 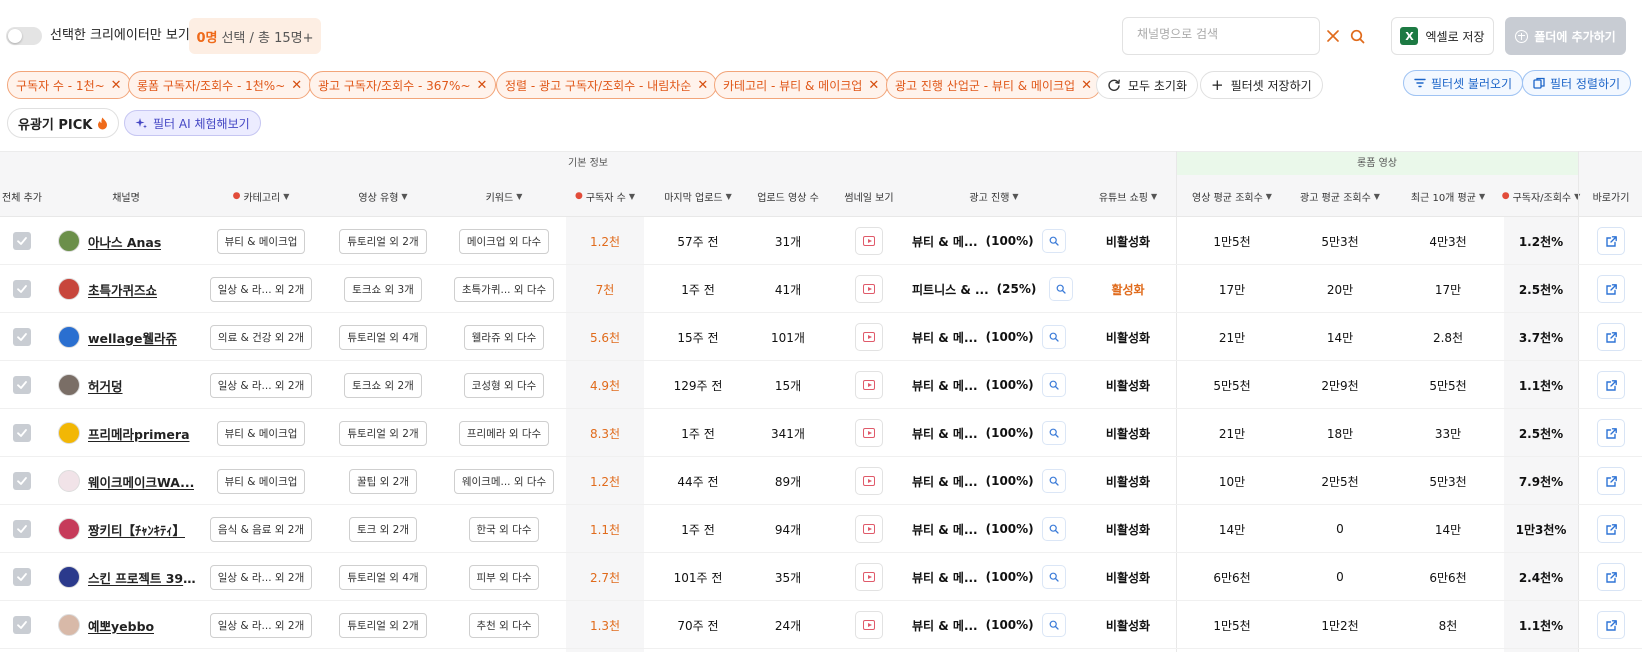 What do you see at coordinates (1261, 85) in the screenshot?
I see `save-filterset-button: + 필터셋 저장하기` at bounding box center [1261, 85].